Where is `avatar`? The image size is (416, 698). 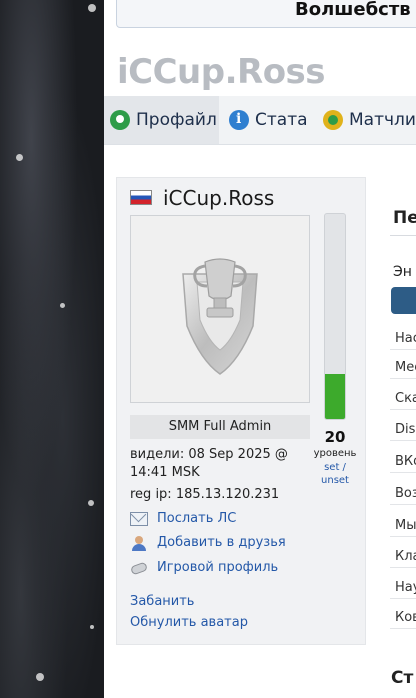 avatar is located at coordinates (220, 309).